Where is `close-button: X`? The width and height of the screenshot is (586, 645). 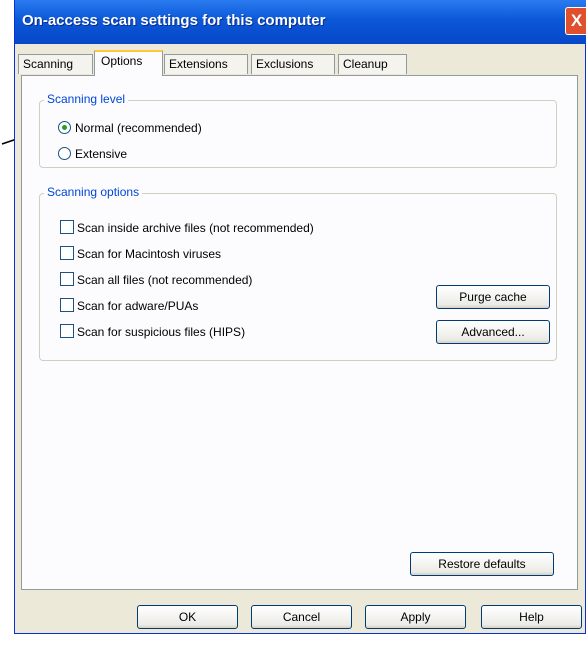
close-button: X is located at coordinates (575, 21).